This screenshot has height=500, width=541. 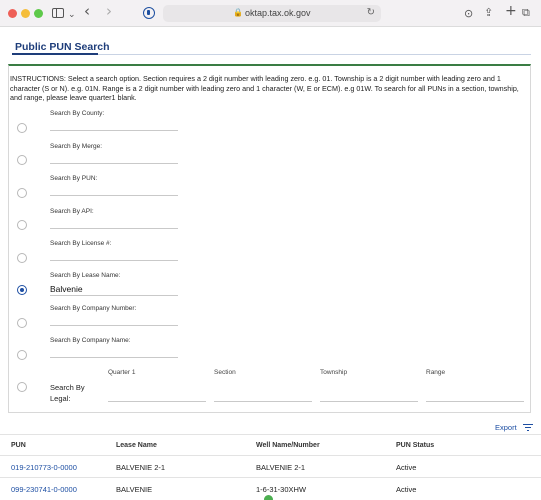 I want to click on range-field: Range, so click(x=475, y=385).